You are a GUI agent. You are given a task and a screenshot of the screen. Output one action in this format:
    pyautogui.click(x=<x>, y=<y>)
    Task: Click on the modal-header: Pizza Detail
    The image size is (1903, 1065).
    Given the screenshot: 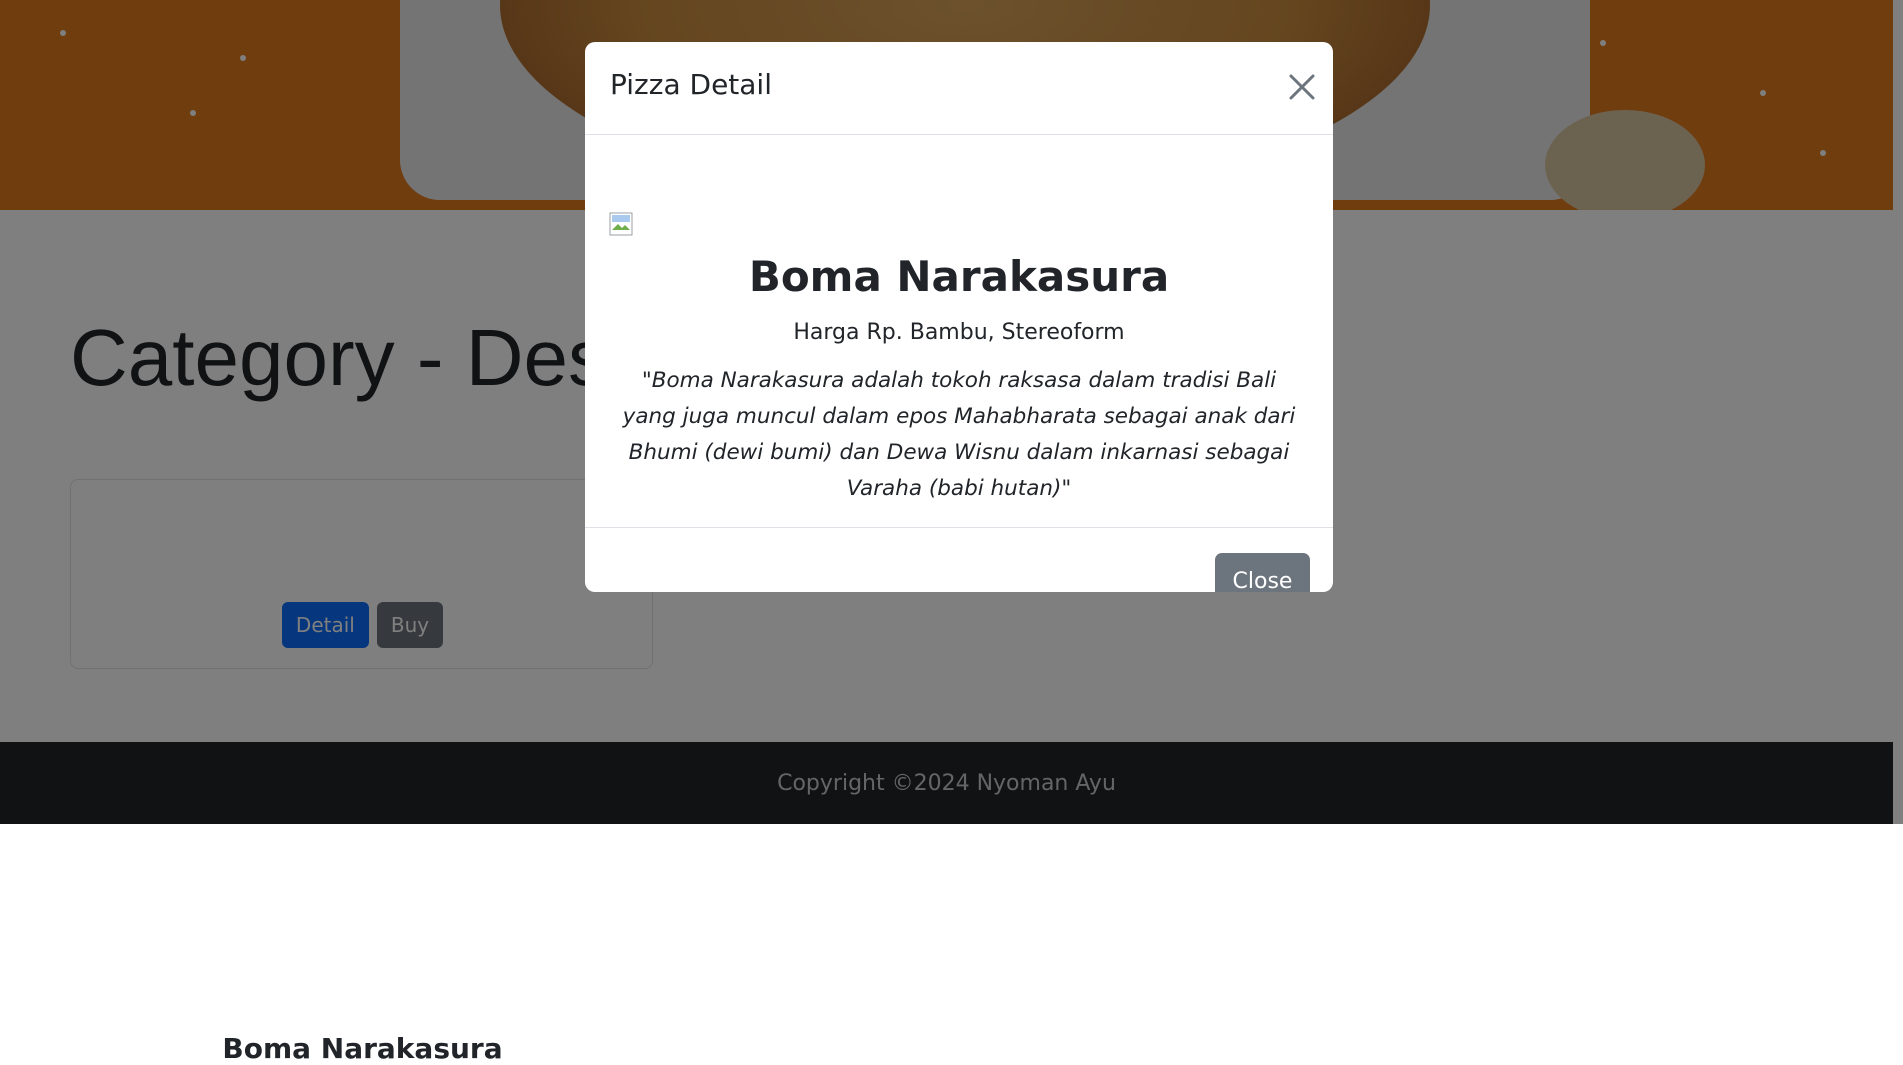 What is the action you would take?
    pyautogui.click(x=959, y=88)
    